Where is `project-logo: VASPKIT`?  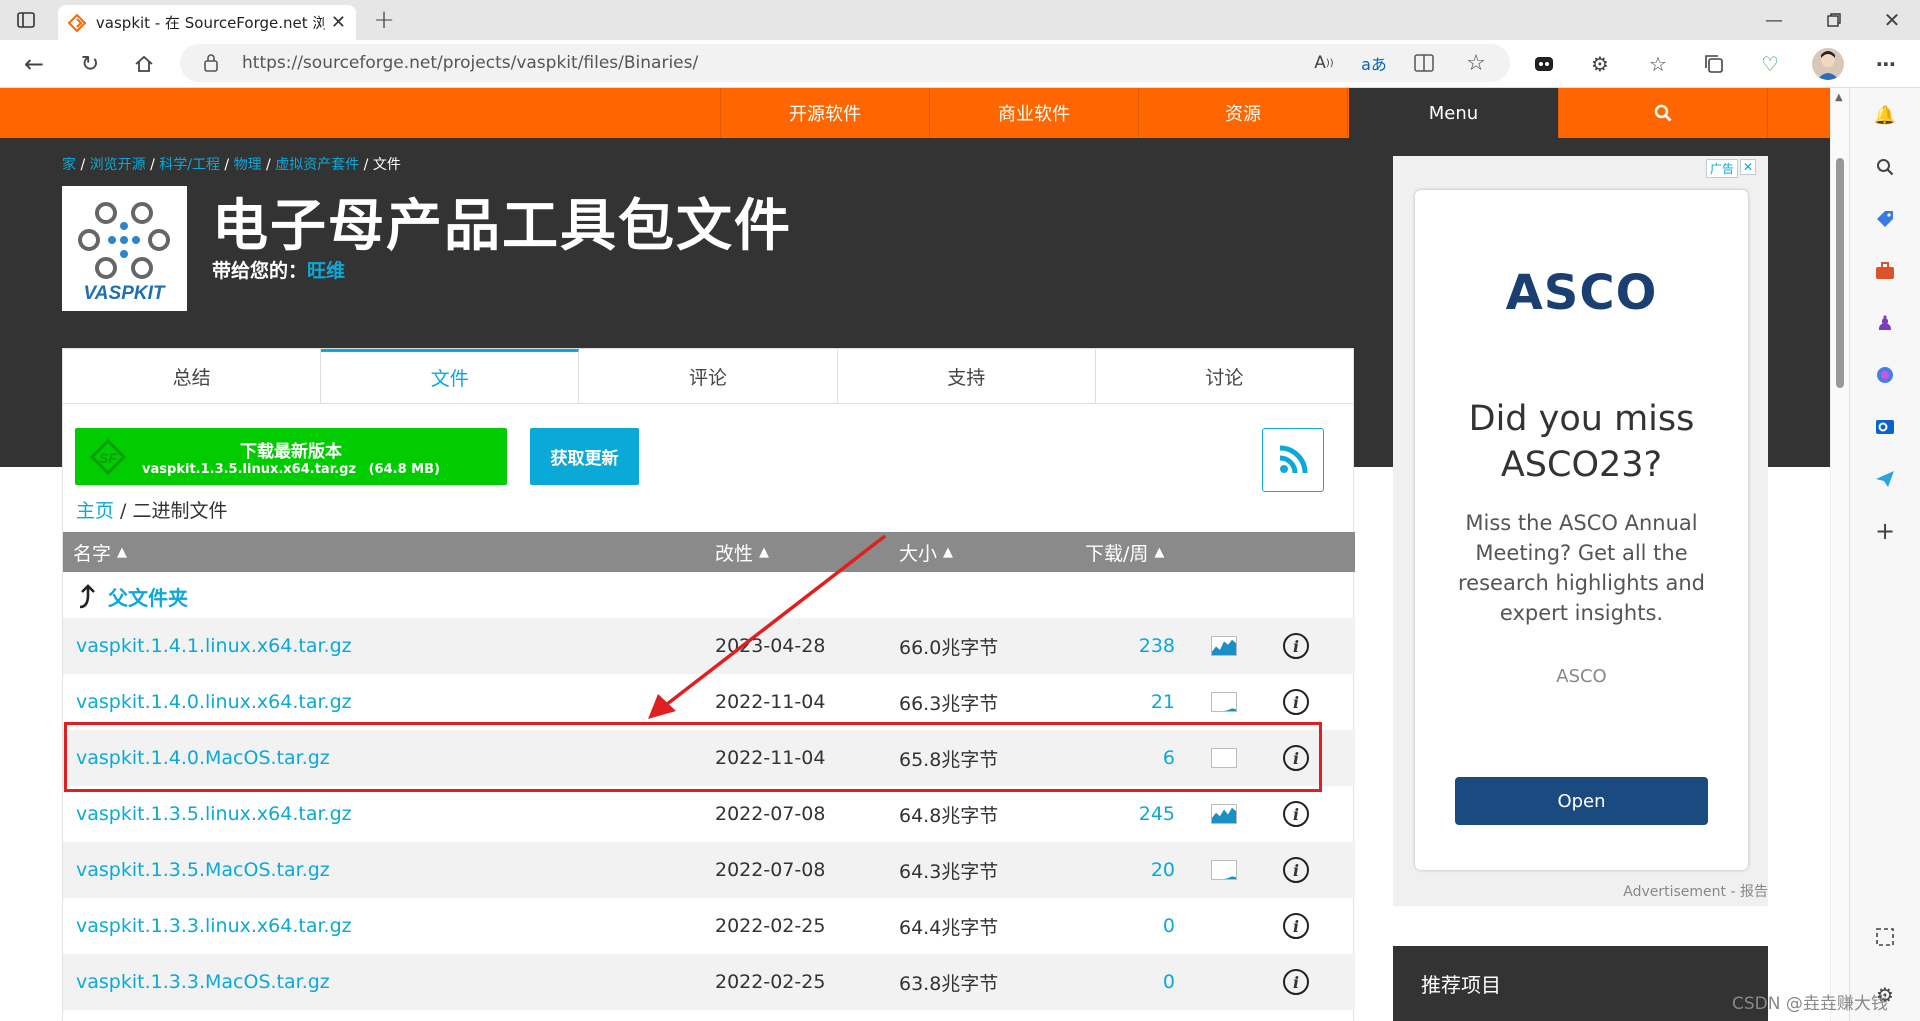
project-logo: VASPKIT is located at coordinates (124, 248).